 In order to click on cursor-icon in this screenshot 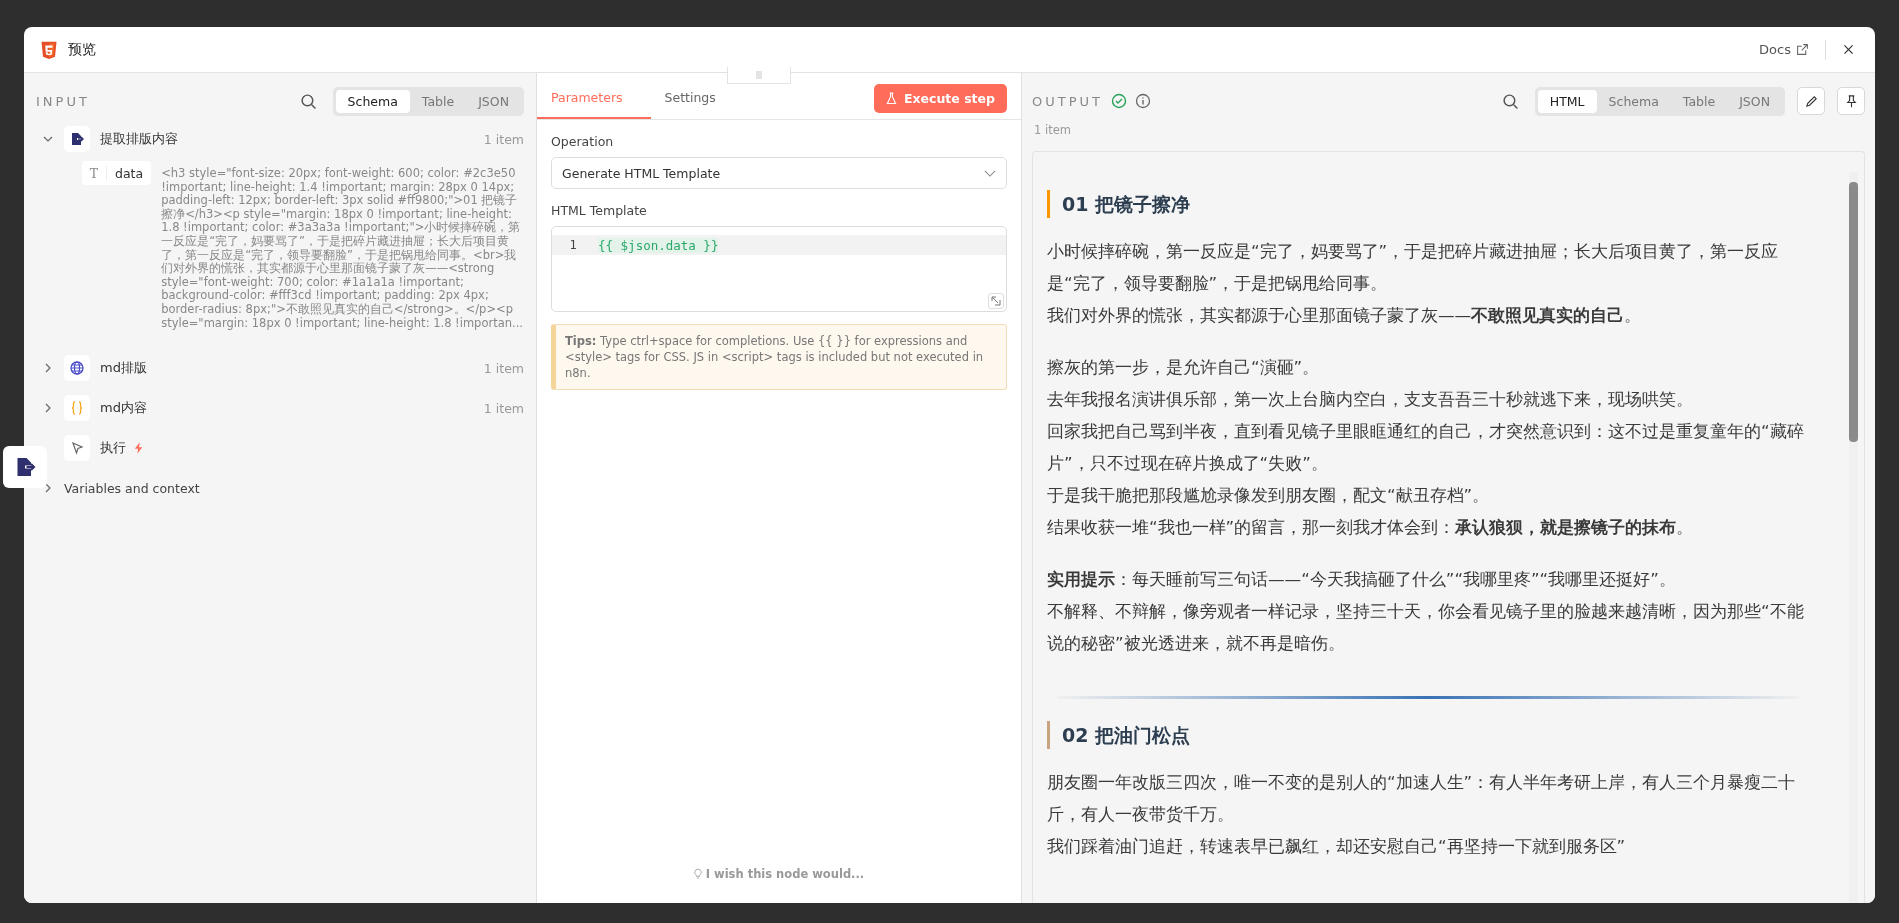, I will do `click(77, 448)`.